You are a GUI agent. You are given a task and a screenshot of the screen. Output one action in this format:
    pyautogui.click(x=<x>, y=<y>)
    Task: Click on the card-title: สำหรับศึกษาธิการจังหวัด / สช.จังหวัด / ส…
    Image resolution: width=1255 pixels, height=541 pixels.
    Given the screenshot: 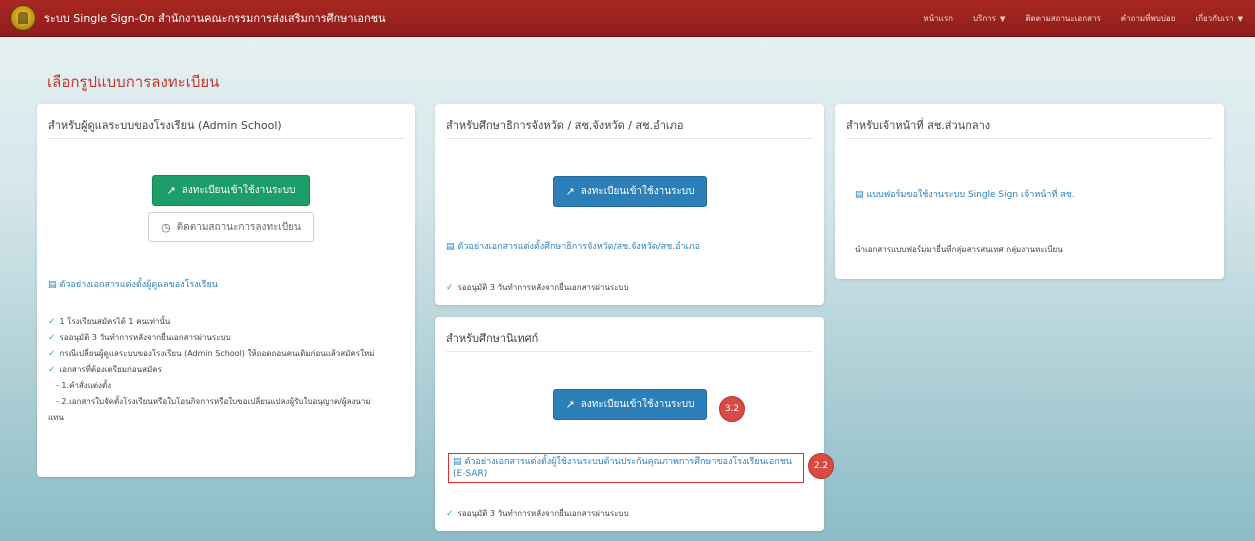 What is the action you would take?
    pyautogui.click(x=565, y=125)
    